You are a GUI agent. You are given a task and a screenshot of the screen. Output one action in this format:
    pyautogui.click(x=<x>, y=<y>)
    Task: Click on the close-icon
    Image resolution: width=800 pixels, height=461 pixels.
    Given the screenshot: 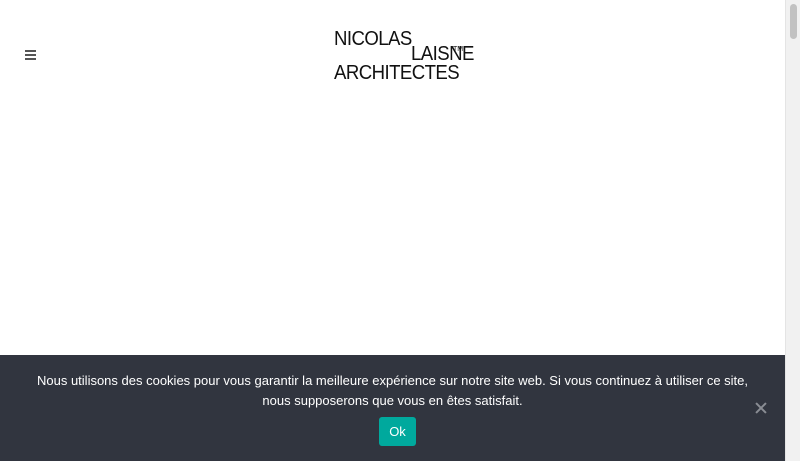 What is the action you would take?
    pyautogui.click(x=761, y=408)
    